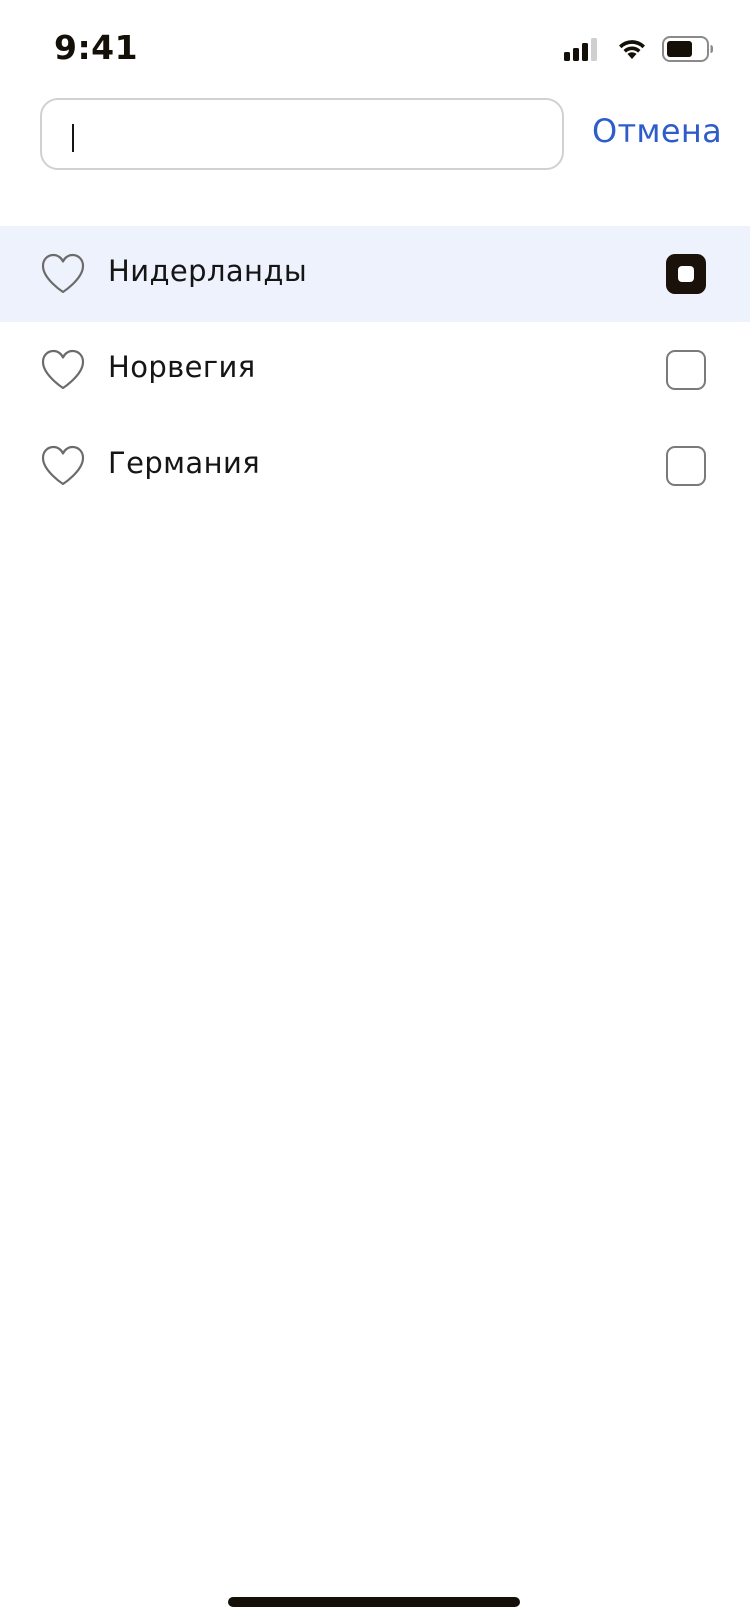 The width and height of the screenshot is (750, 1624). Describe the element at coordinates (374, 1602) in the screenshot. I see `home-indicator` at that location.